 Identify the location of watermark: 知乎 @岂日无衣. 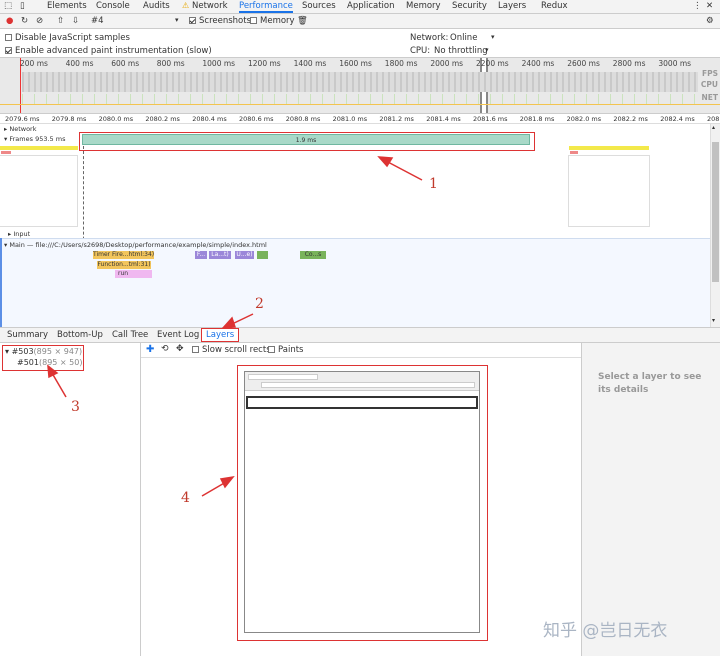
(605, 631).